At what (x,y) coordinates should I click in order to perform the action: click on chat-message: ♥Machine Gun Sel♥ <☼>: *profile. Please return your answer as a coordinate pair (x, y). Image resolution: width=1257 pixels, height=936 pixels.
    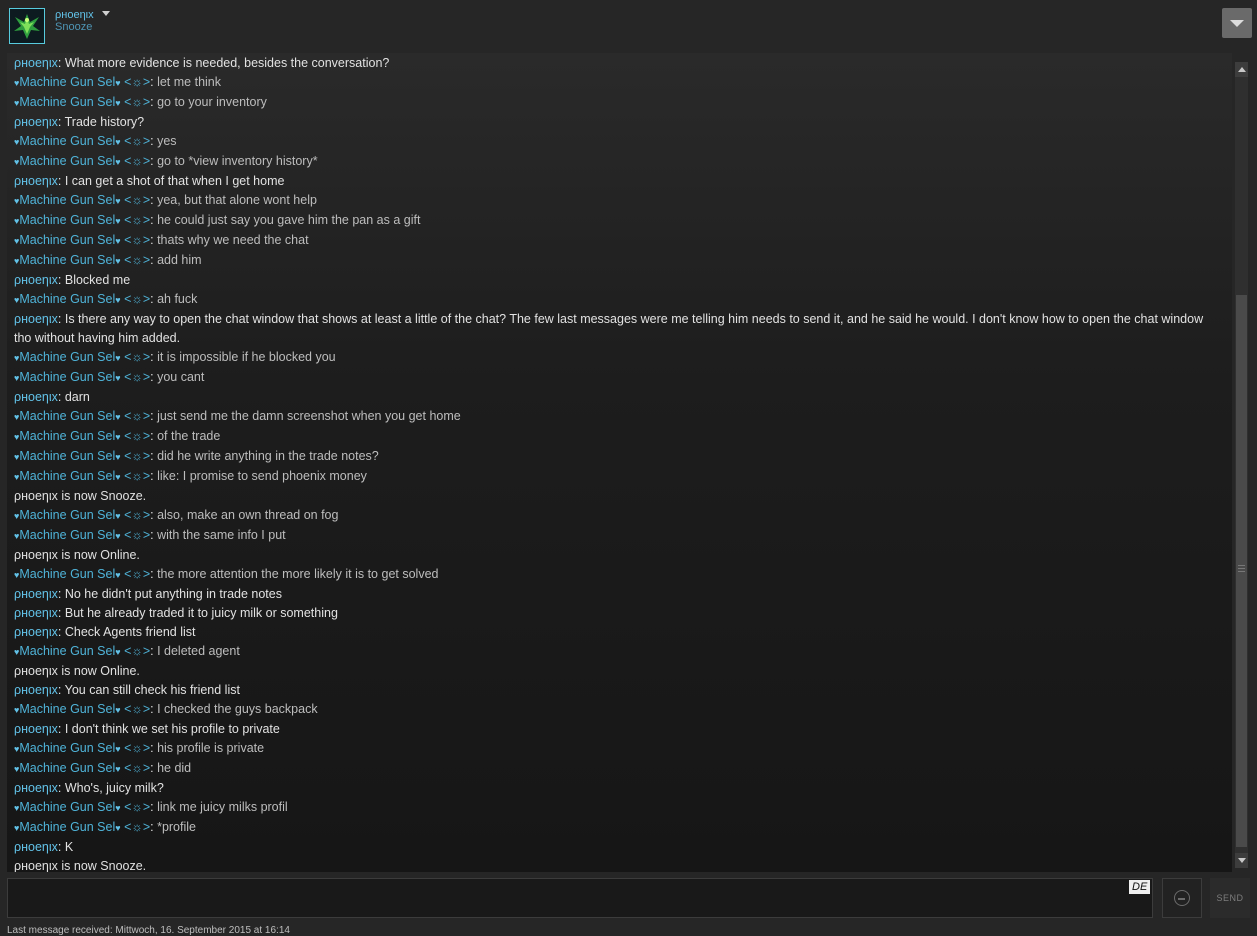
    Looking at the image, I should click on (105, 827).